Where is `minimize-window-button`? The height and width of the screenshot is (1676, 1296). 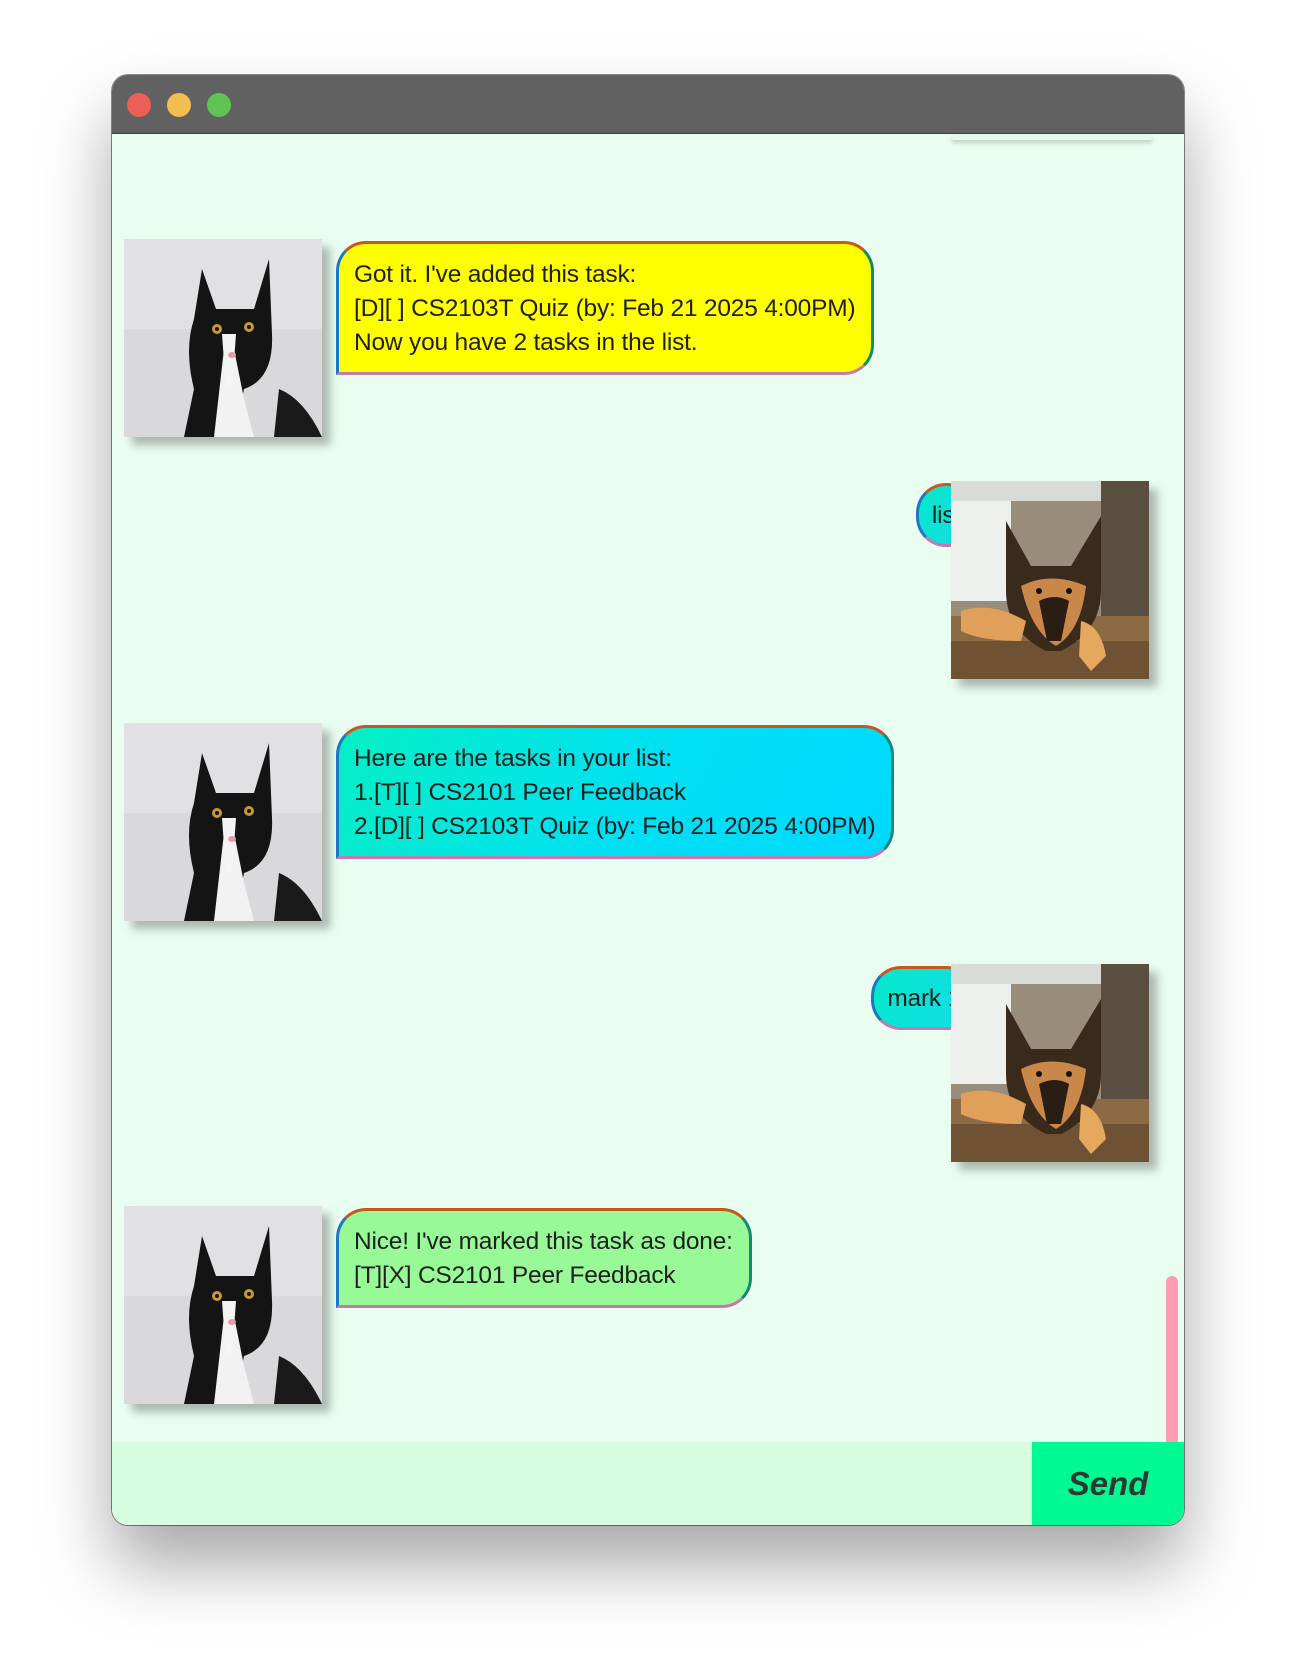
minimize-window-button is located at coordinates (179, 105).